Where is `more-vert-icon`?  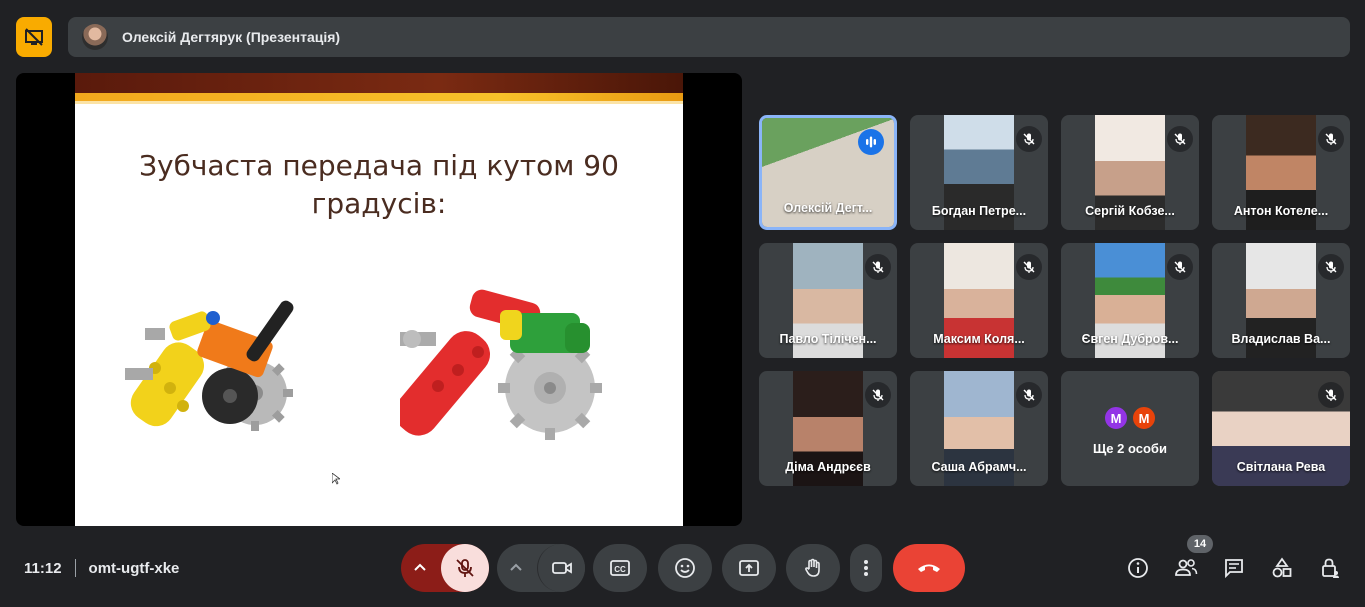 more-vert-icon is located at coordinates (866, 568).